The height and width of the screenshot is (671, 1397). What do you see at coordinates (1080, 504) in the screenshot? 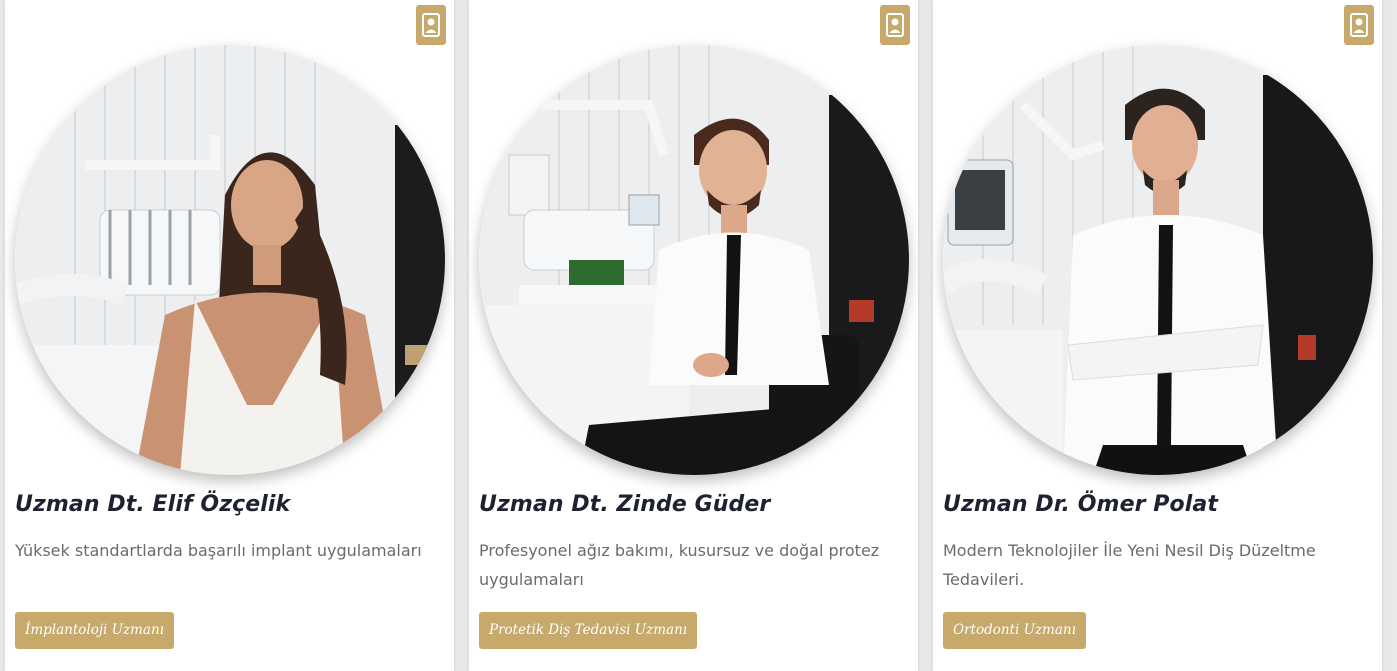
I see `specialist-name: Uzman Dr. Ömer Polat` at bounding box center [1080, 504].